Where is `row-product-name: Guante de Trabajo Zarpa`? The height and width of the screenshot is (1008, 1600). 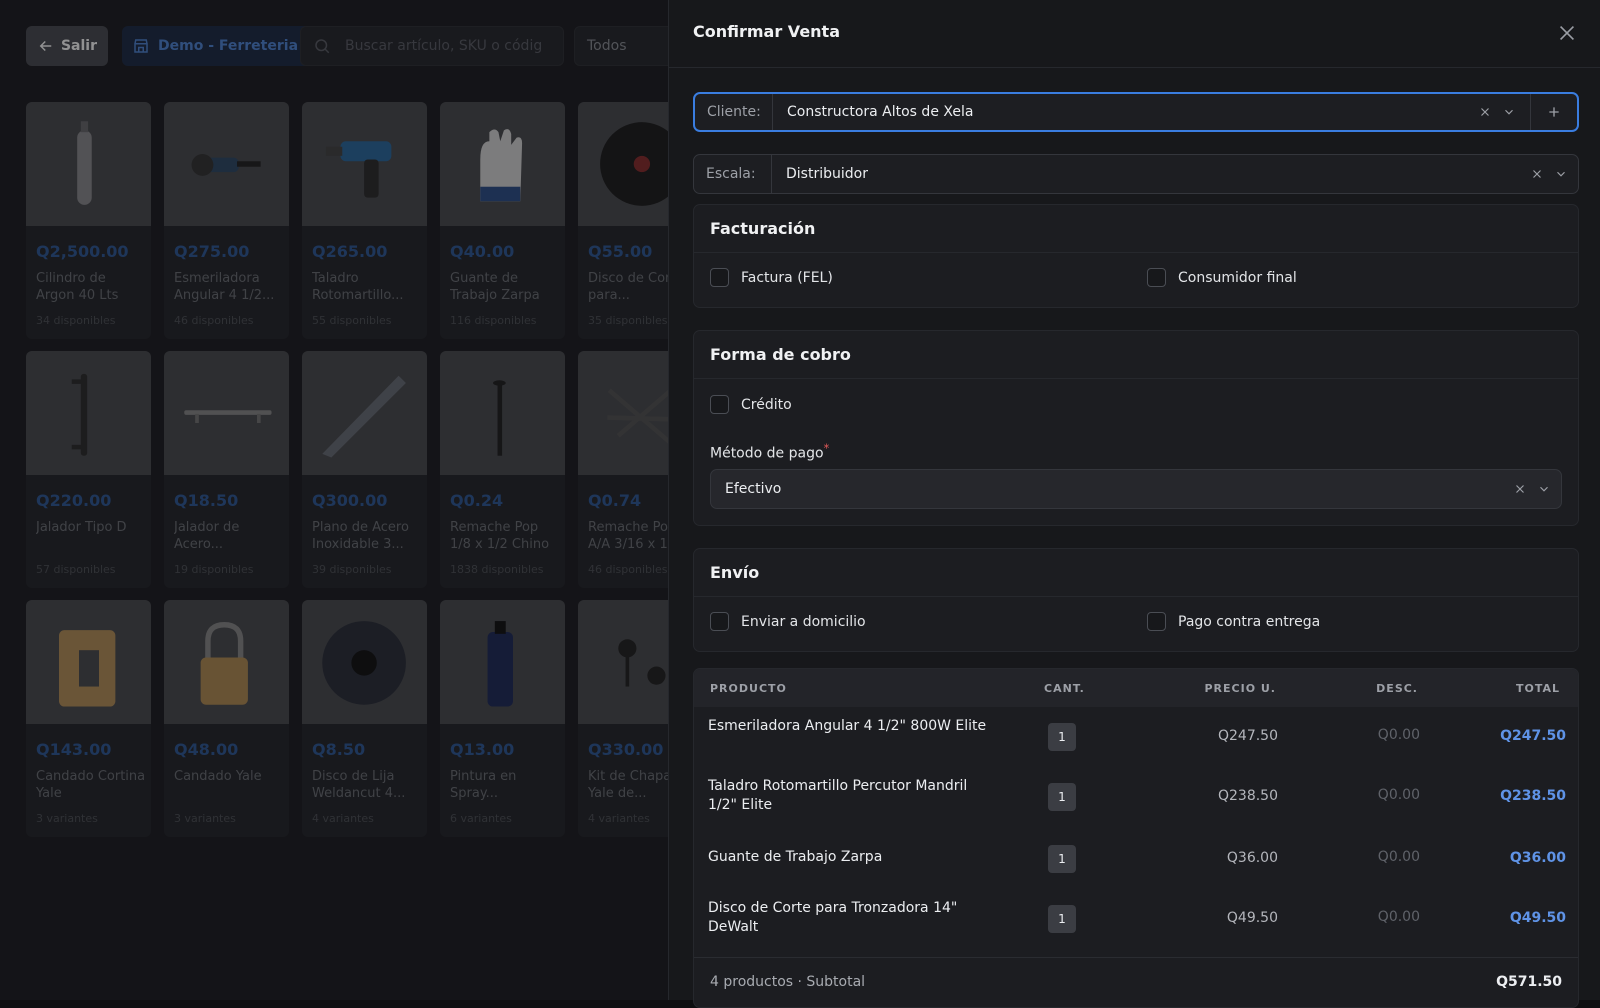
row-product-name: Guante de Trabajo Zarpa is located at coordinates (795, 857).